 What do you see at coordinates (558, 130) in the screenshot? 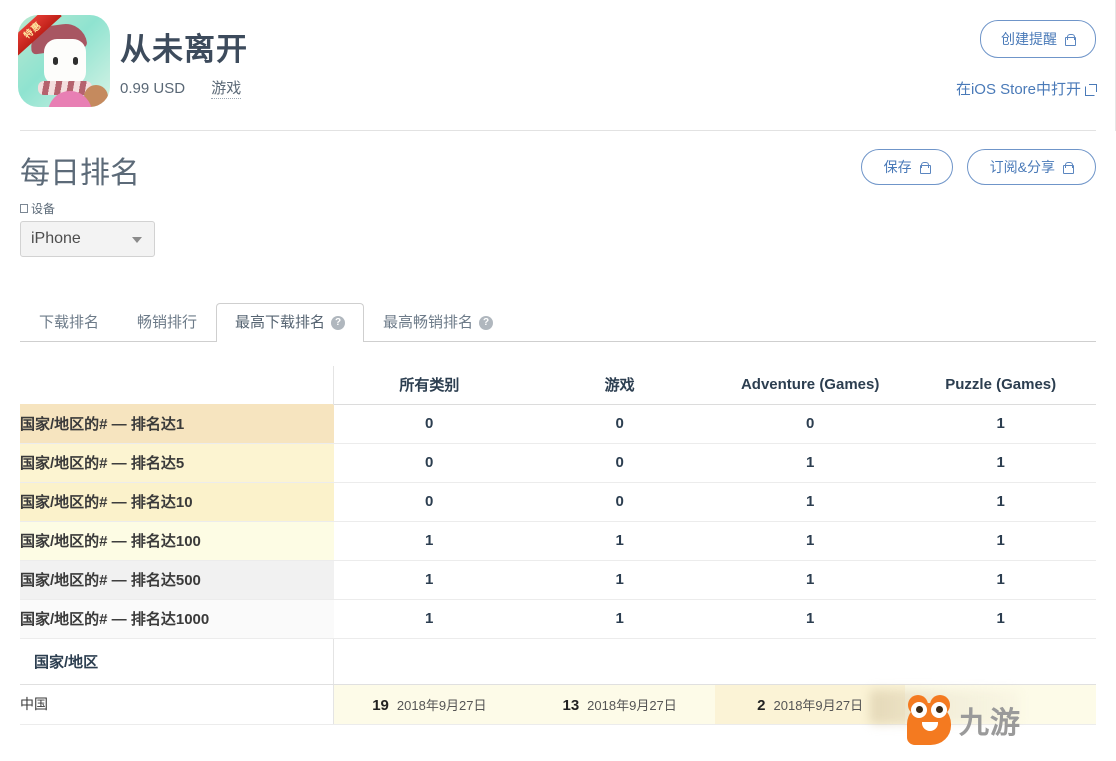
I see `header-divider` at bounding box center [558, 130].